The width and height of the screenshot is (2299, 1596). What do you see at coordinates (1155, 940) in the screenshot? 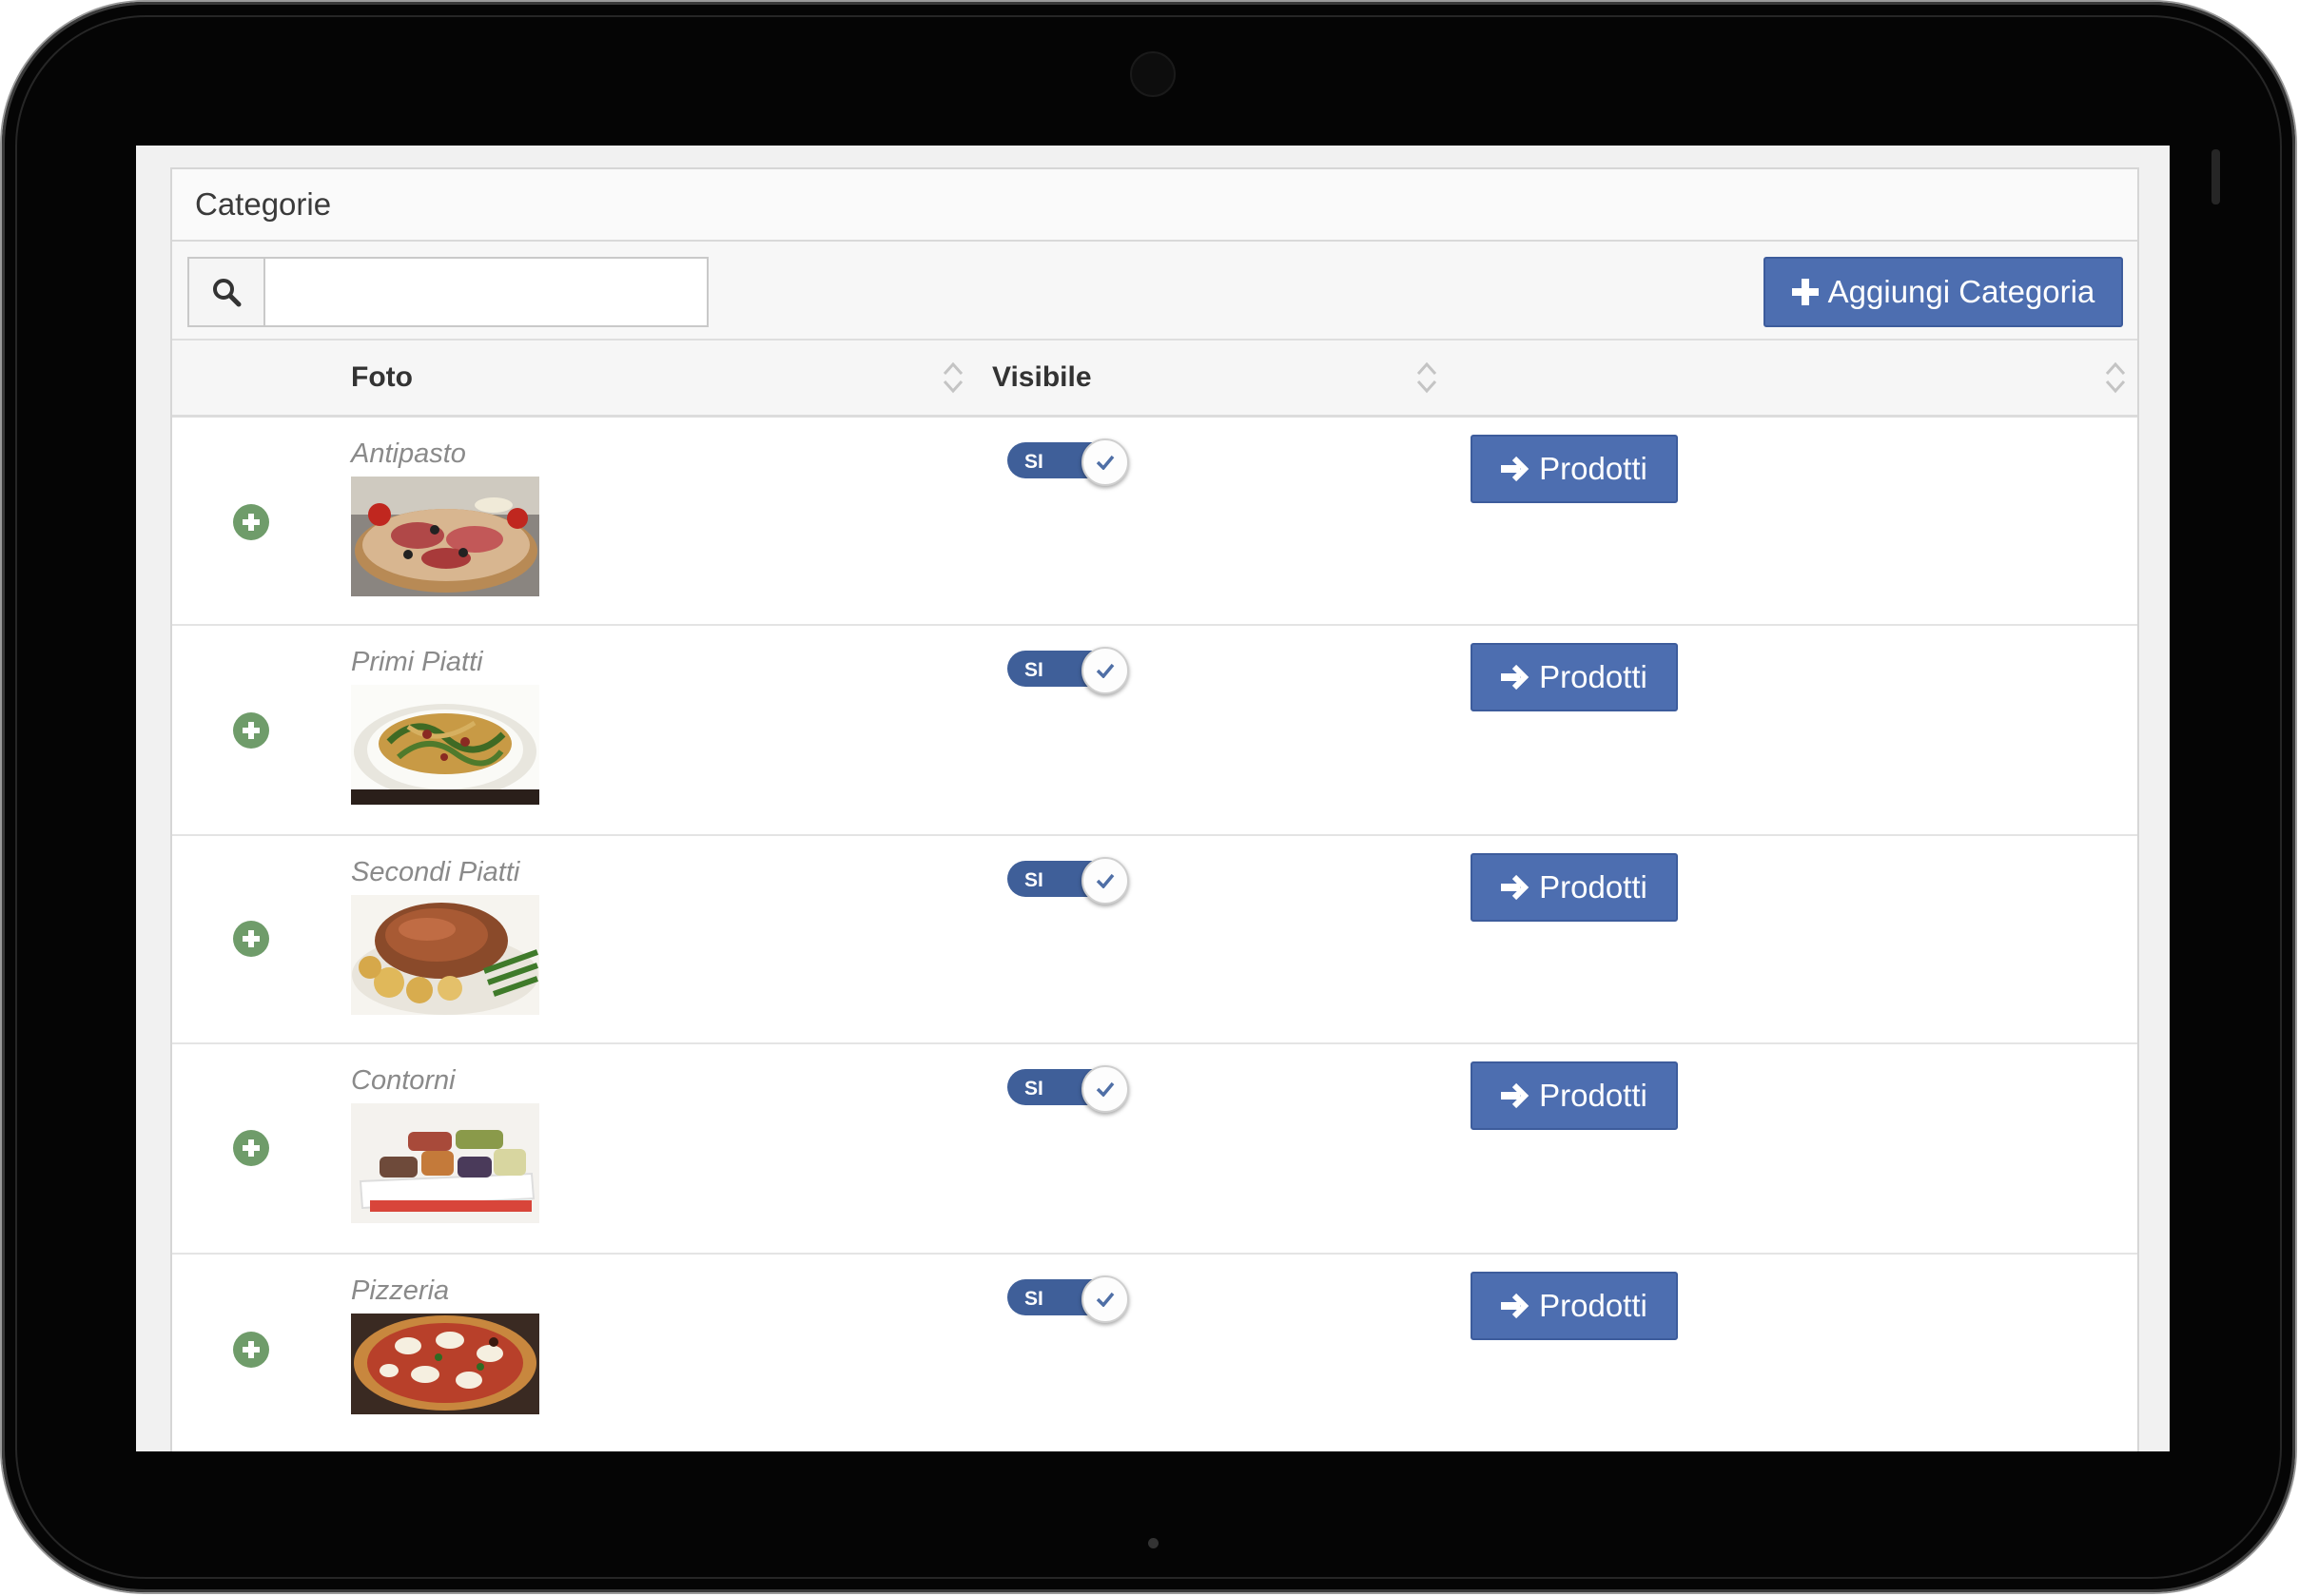
I see `table-row: Secondi Piatti SI Prodotti` at bounding box center [1155, 940].